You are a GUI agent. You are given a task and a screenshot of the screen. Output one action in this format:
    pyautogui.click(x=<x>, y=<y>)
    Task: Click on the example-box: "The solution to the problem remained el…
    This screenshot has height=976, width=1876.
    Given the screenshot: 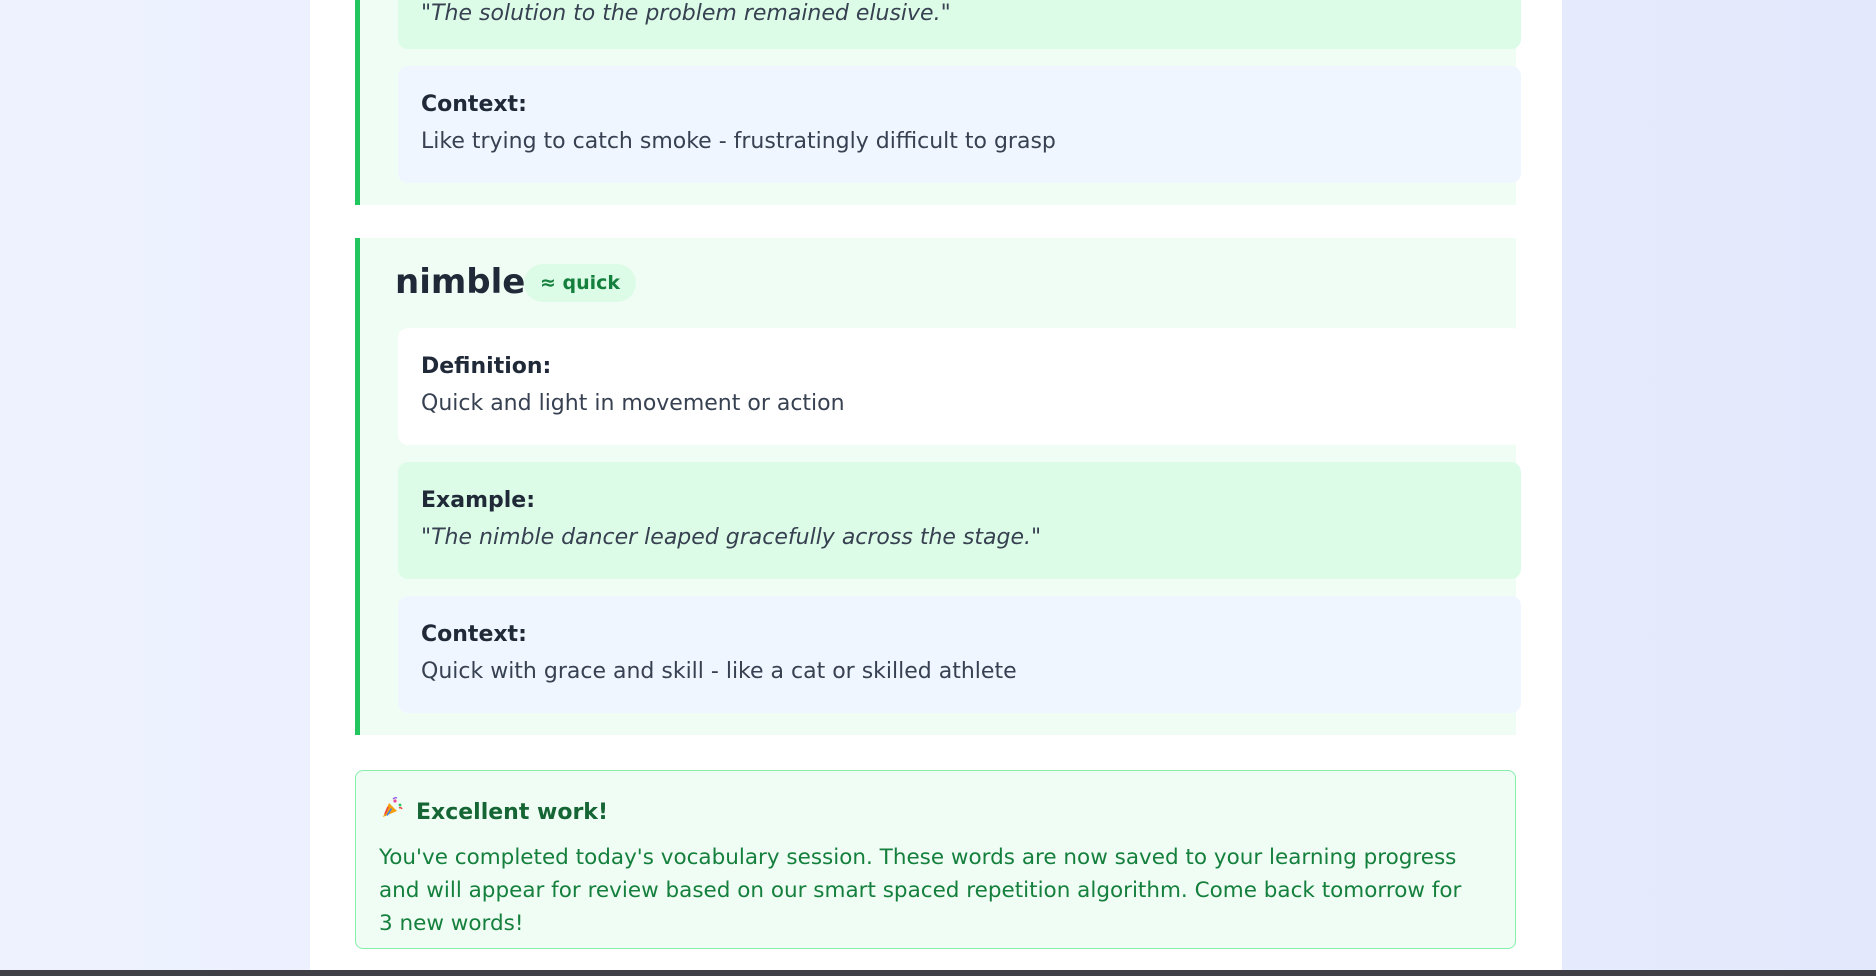 What is the action you would take?
    pyautogui.click(x=959, y=24)
    